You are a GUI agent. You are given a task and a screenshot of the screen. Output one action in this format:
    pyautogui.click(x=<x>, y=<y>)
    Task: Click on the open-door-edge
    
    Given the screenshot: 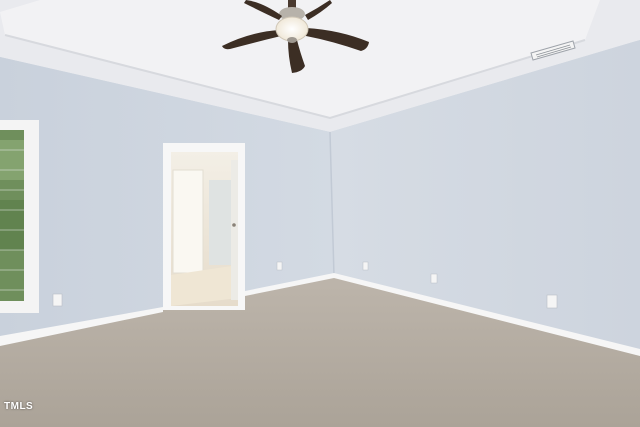 What is the action you would take?
    pyautogui.click(x=234, y=230)
    